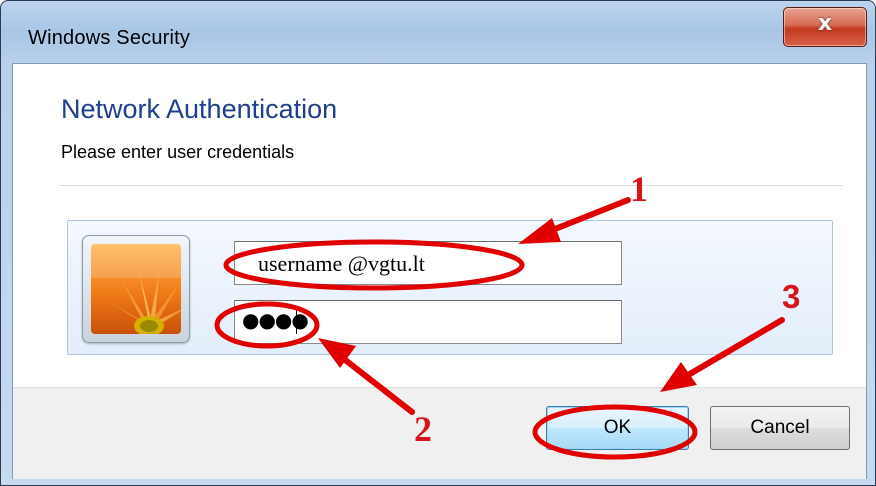  I want to click on step-1-label: 1, so click(639, 189).